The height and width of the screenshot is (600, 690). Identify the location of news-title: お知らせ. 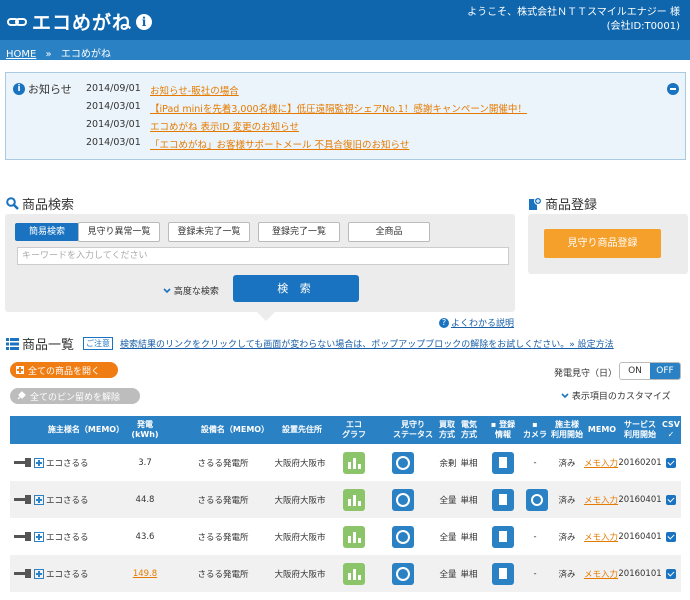
(50, 89).